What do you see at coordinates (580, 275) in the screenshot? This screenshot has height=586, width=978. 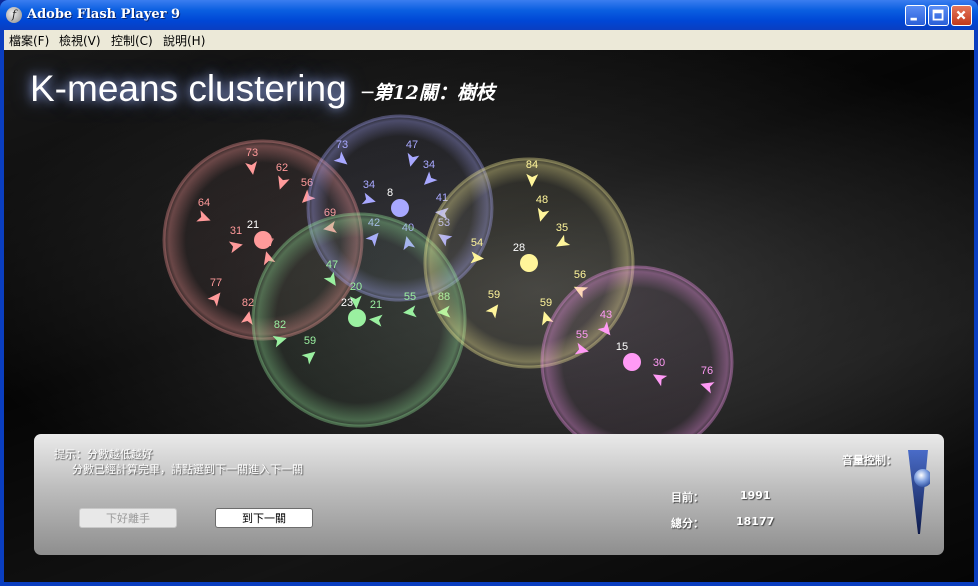 I see `data-point-label: 56` at bounding box center [580, 275].